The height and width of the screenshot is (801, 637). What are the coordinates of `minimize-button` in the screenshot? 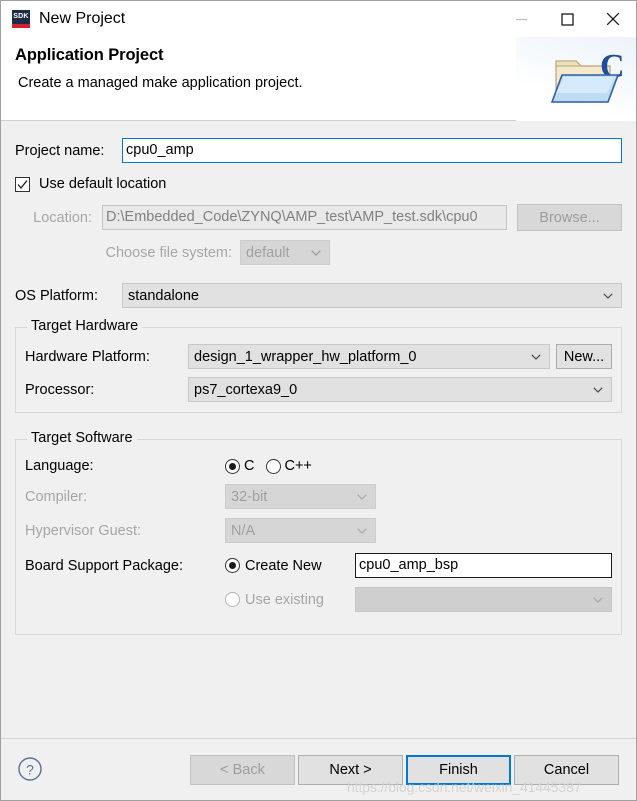 It's located at (521, 19).